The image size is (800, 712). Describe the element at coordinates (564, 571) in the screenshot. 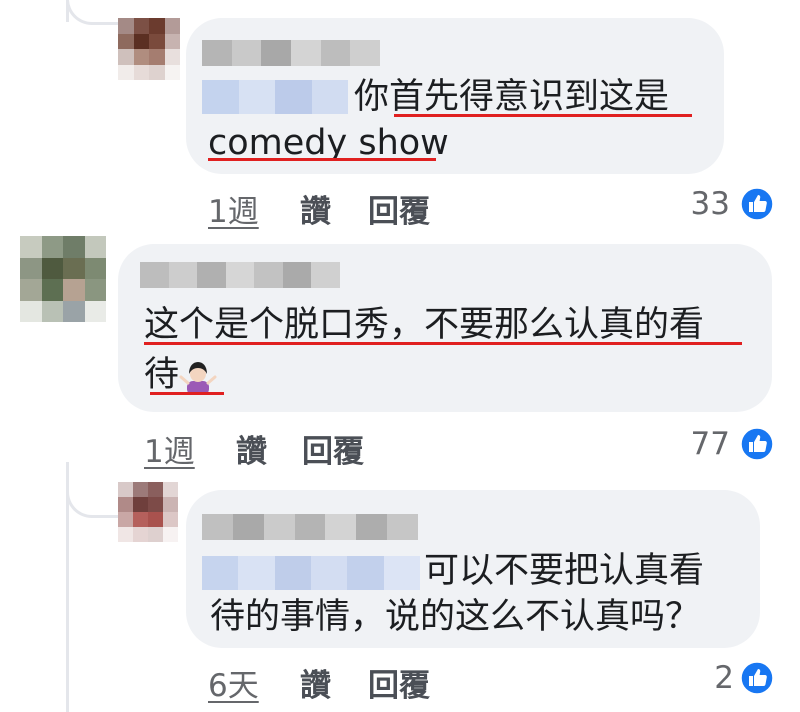

I see `comment-text-line-1: 可以不要把认真看` at that location.